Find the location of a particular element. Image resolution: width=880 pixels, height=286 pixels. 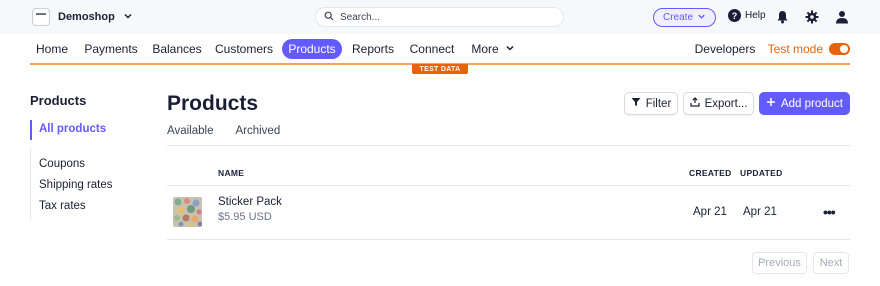

nav-more: More is located at coordinates (493, 49).